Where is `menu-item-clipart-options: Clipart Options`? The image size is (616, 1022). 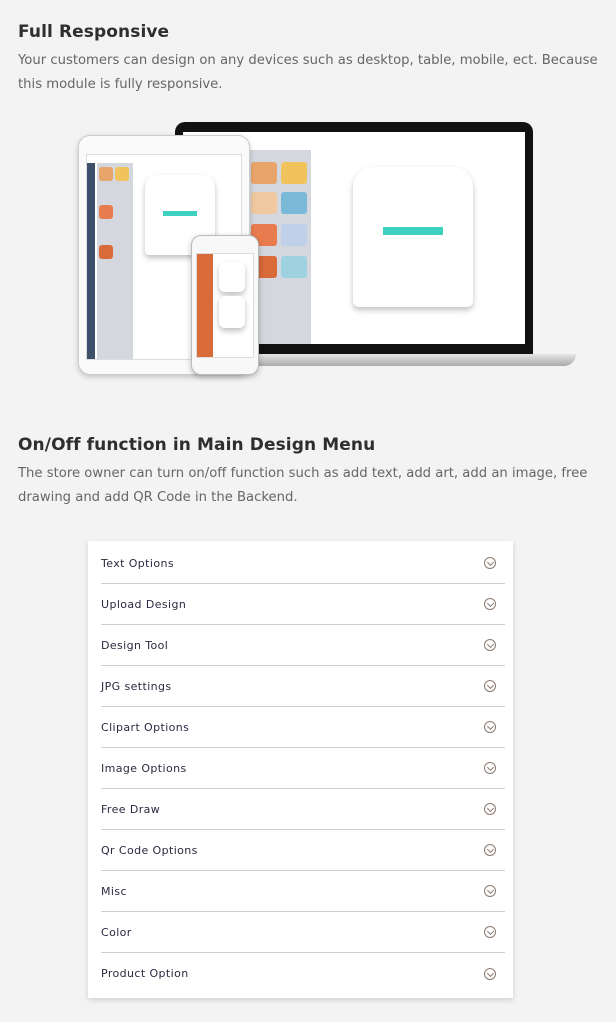 menu-item-clipart-options: Clipart Options is located at coordinates (303, 727).